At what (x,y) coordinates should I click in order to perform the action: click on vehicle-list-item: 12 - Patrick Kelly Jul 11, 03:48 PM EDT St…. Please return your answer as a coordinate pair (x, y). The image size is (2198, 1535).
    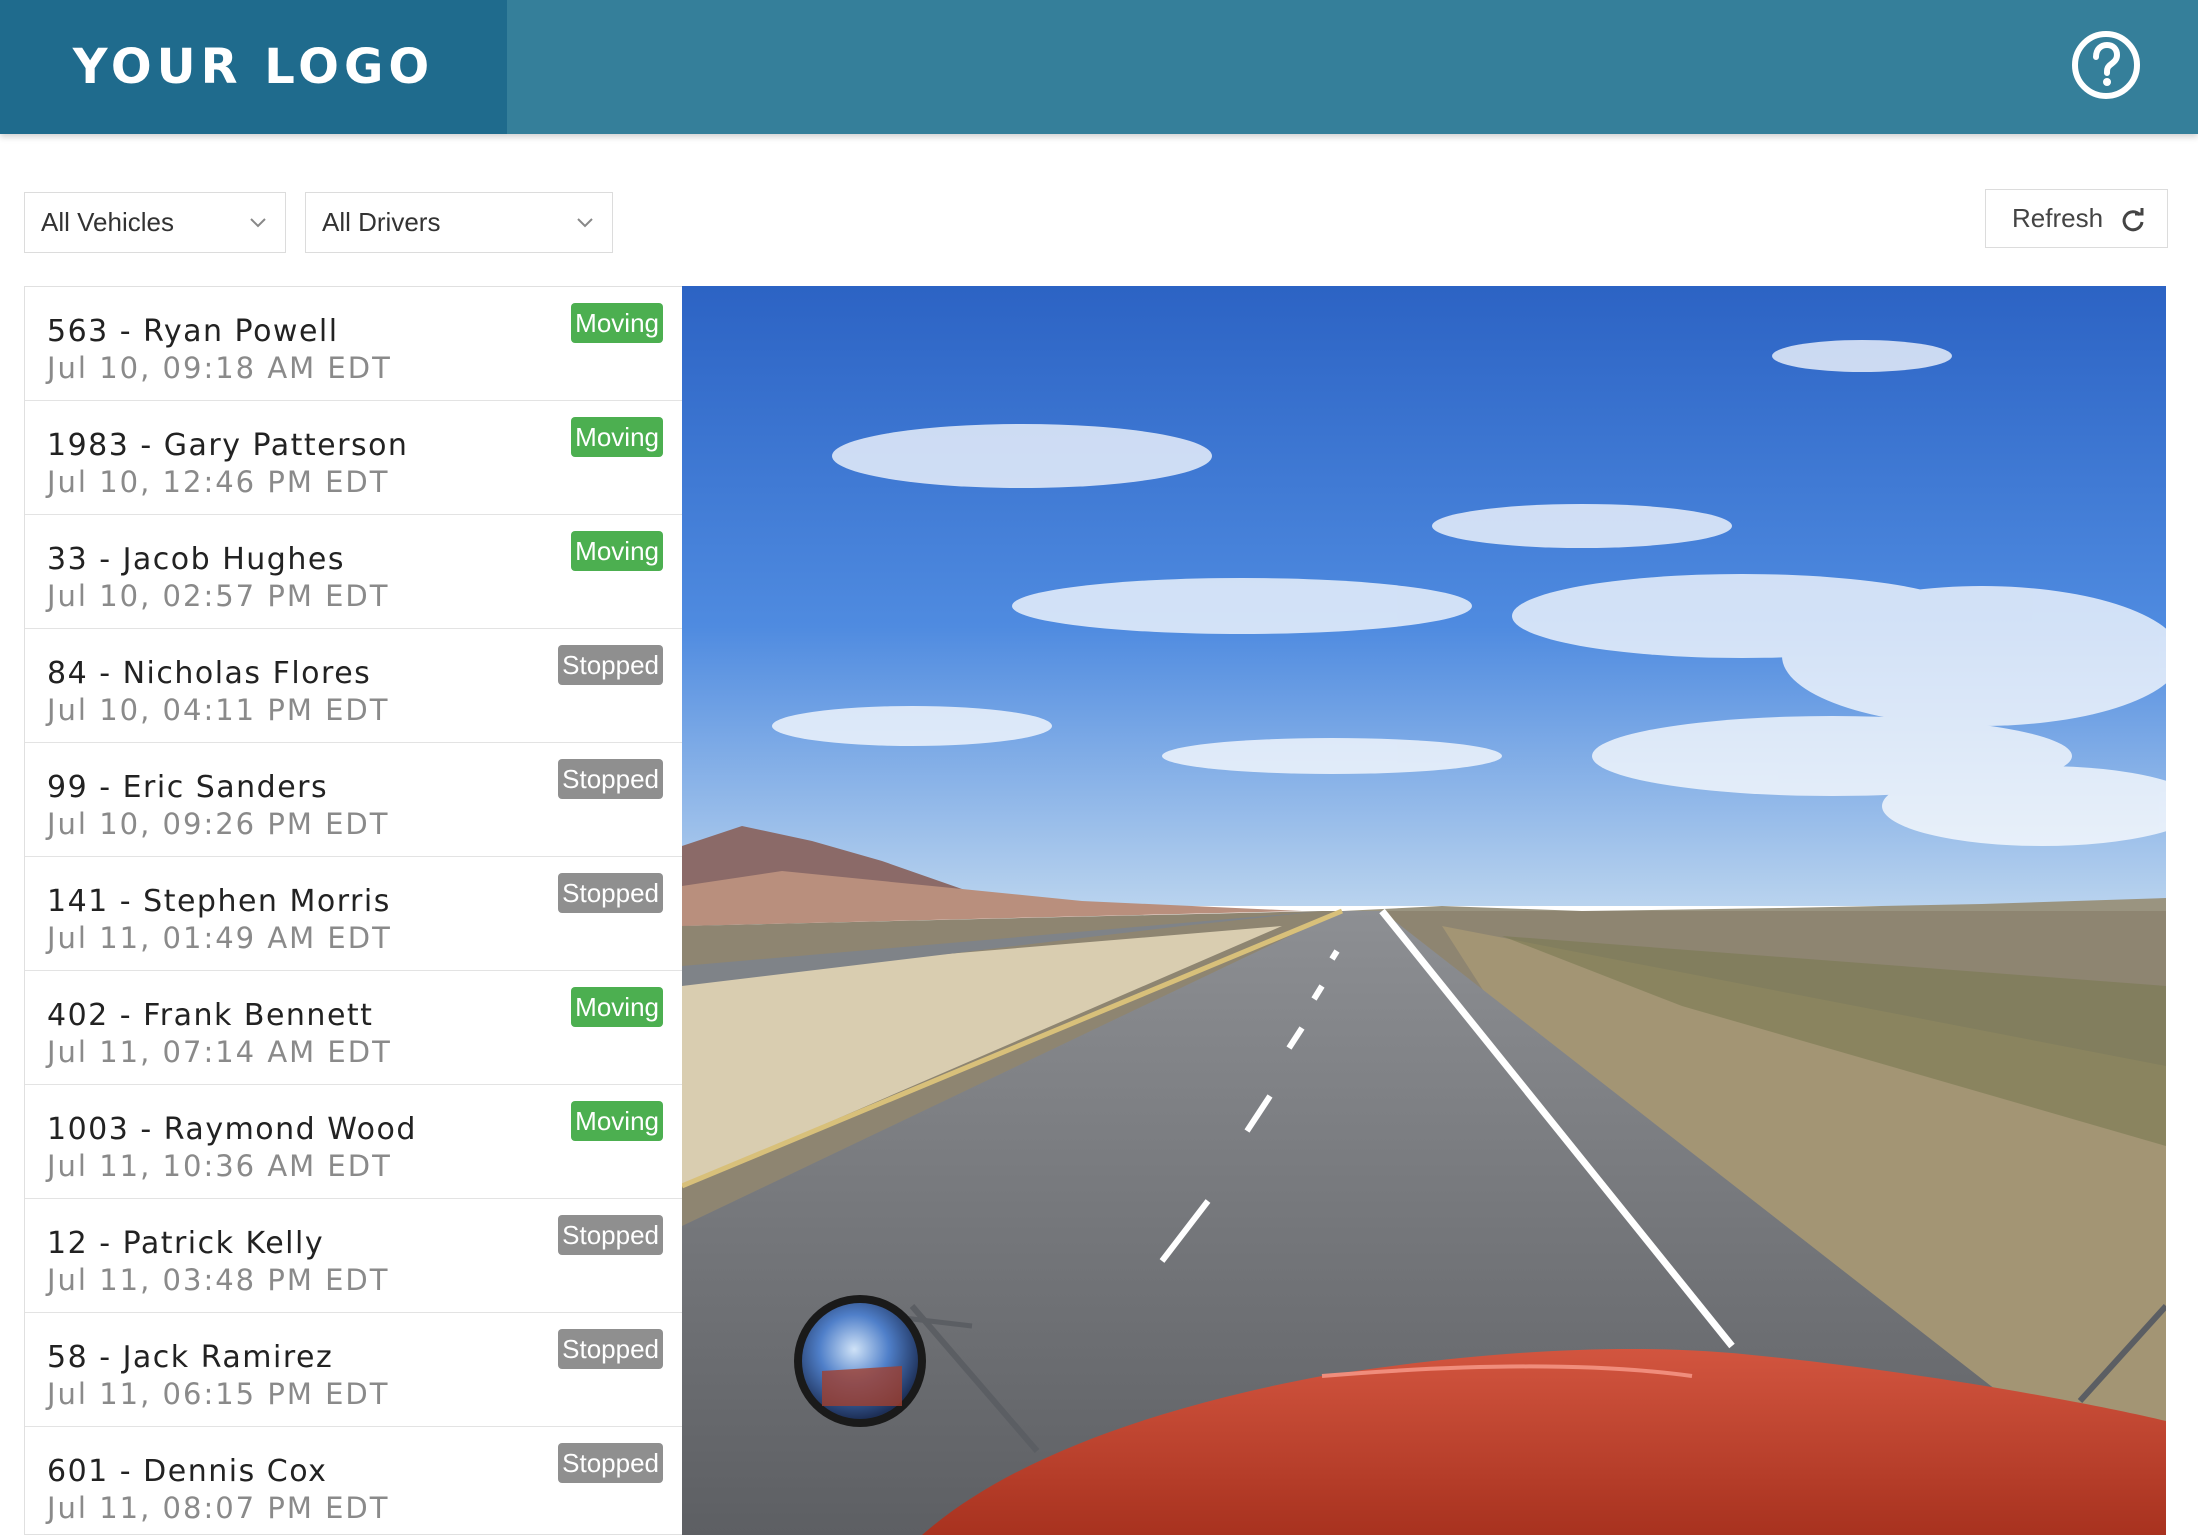
    Looking at the image, I should click on (353, 1256).